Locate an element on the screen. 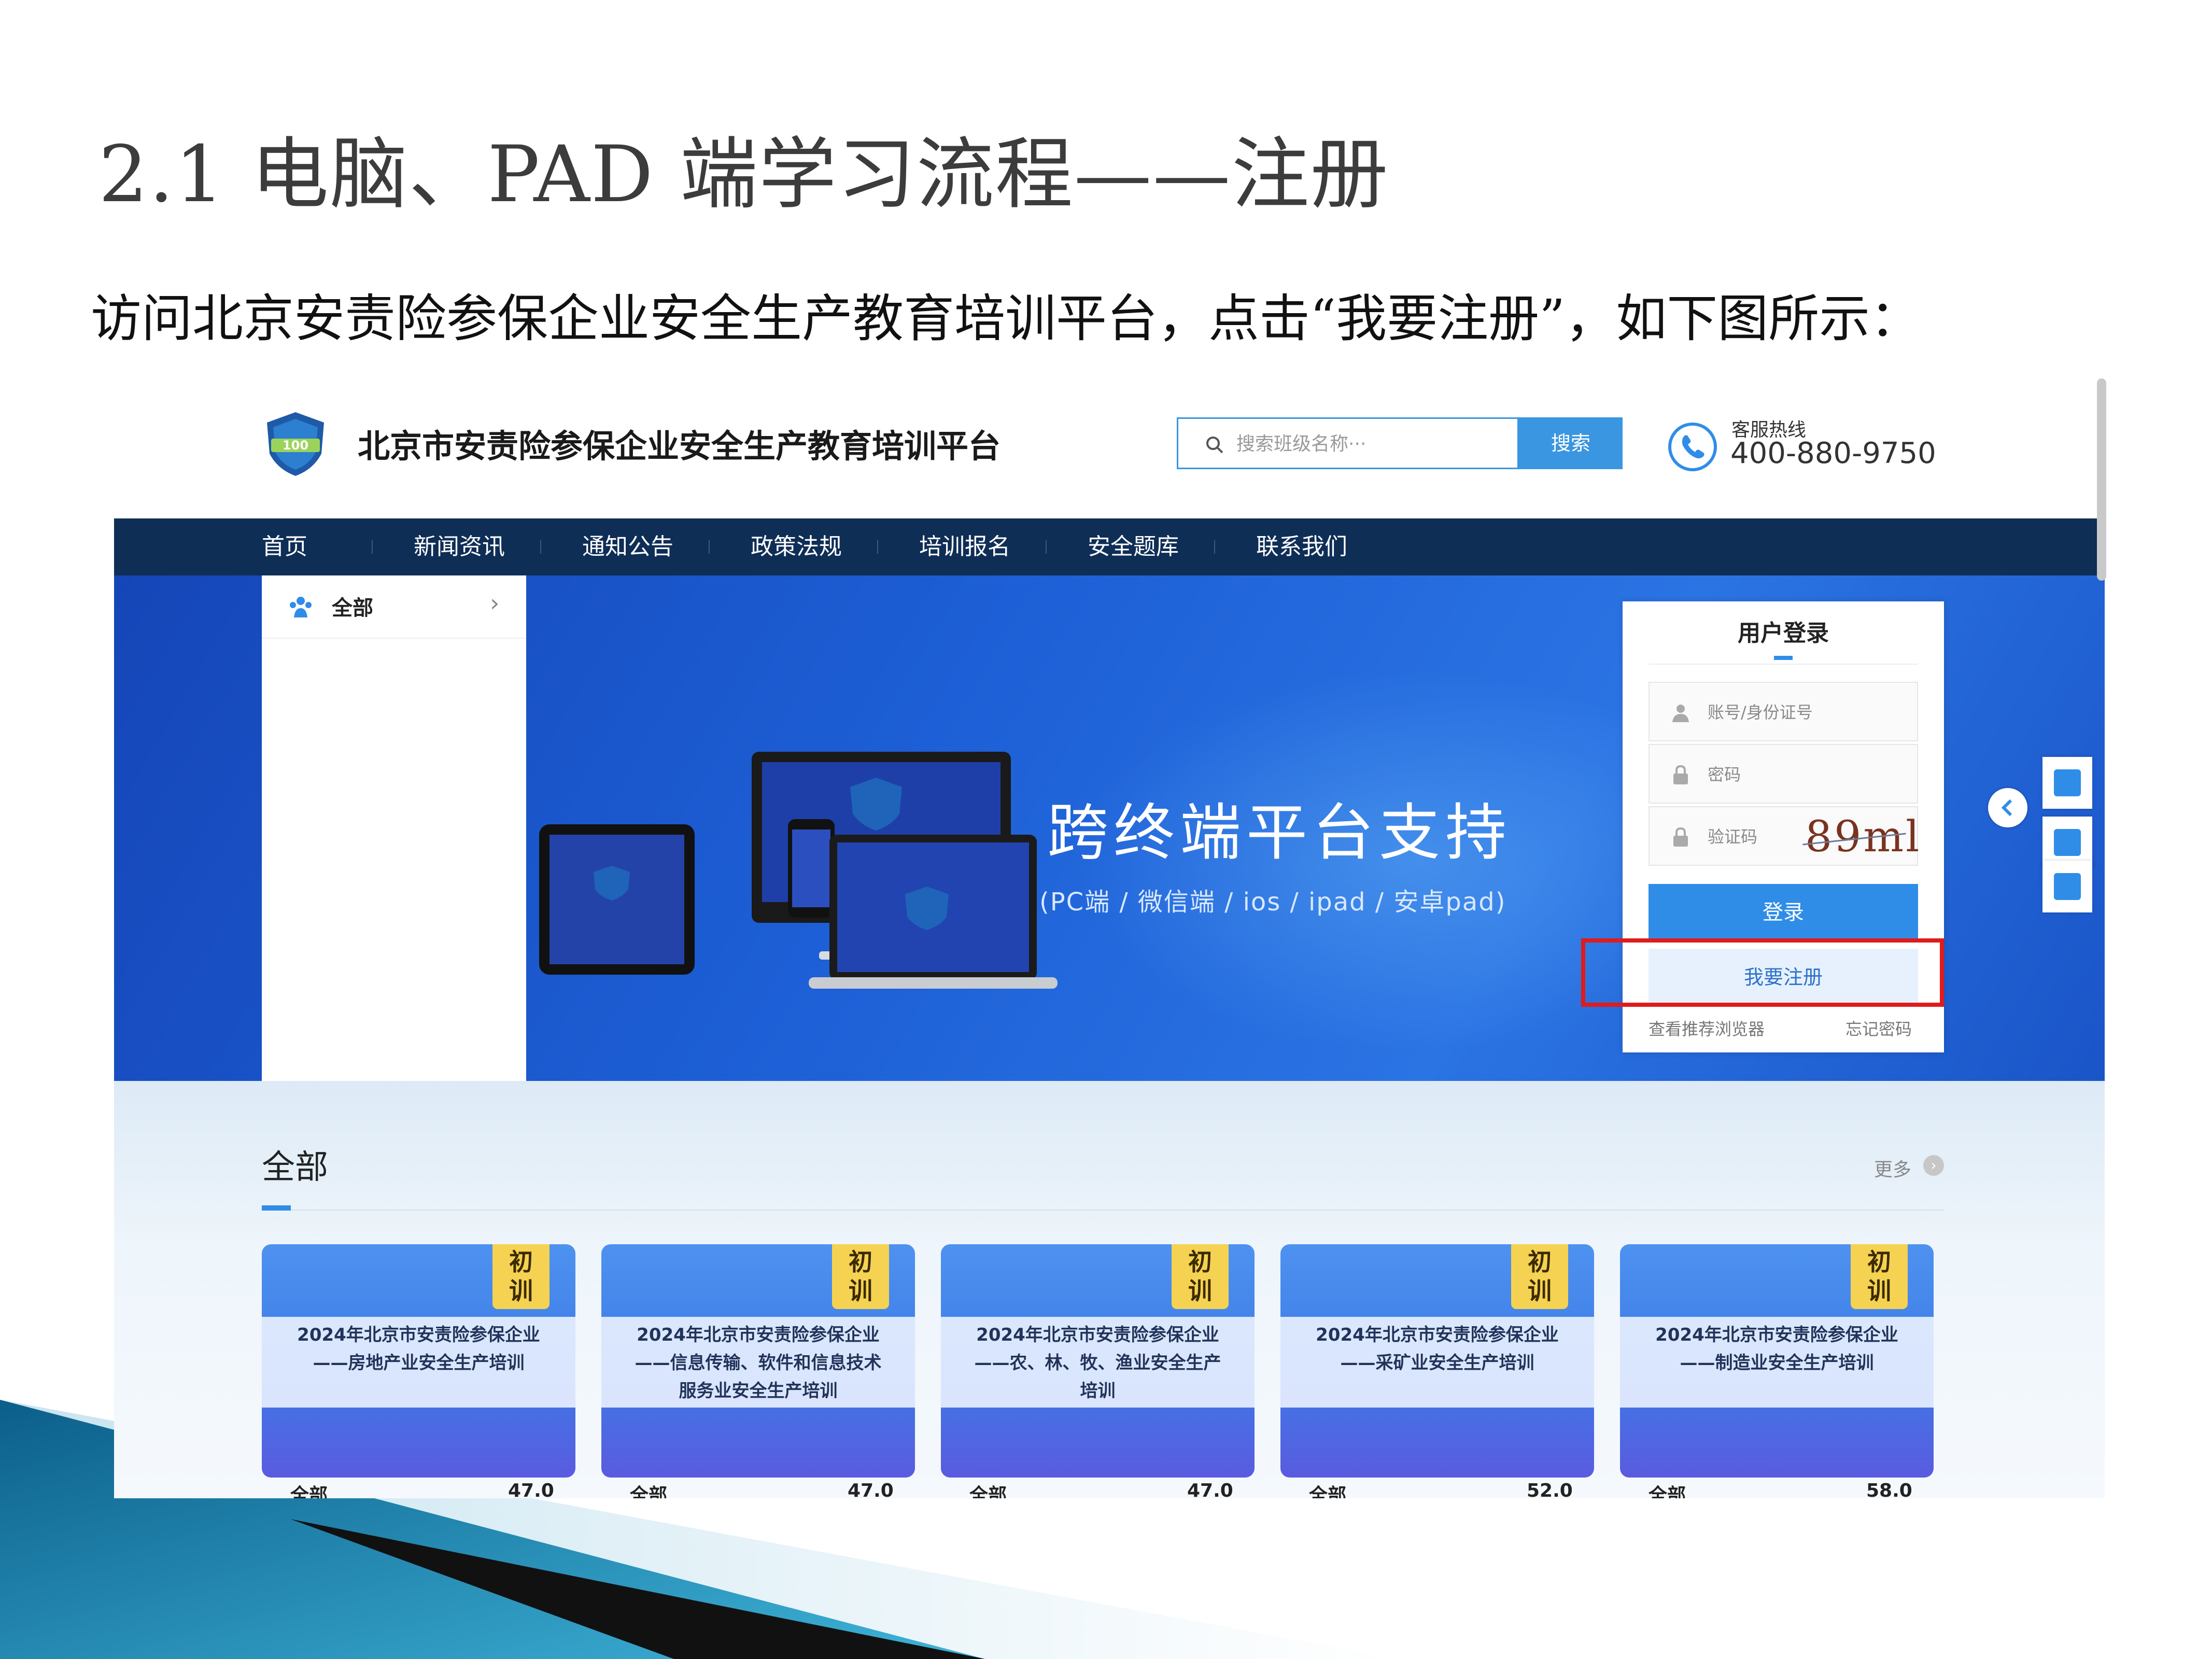 The image size is (2212, 1659). account-input is located at coordinates (1806, 712).